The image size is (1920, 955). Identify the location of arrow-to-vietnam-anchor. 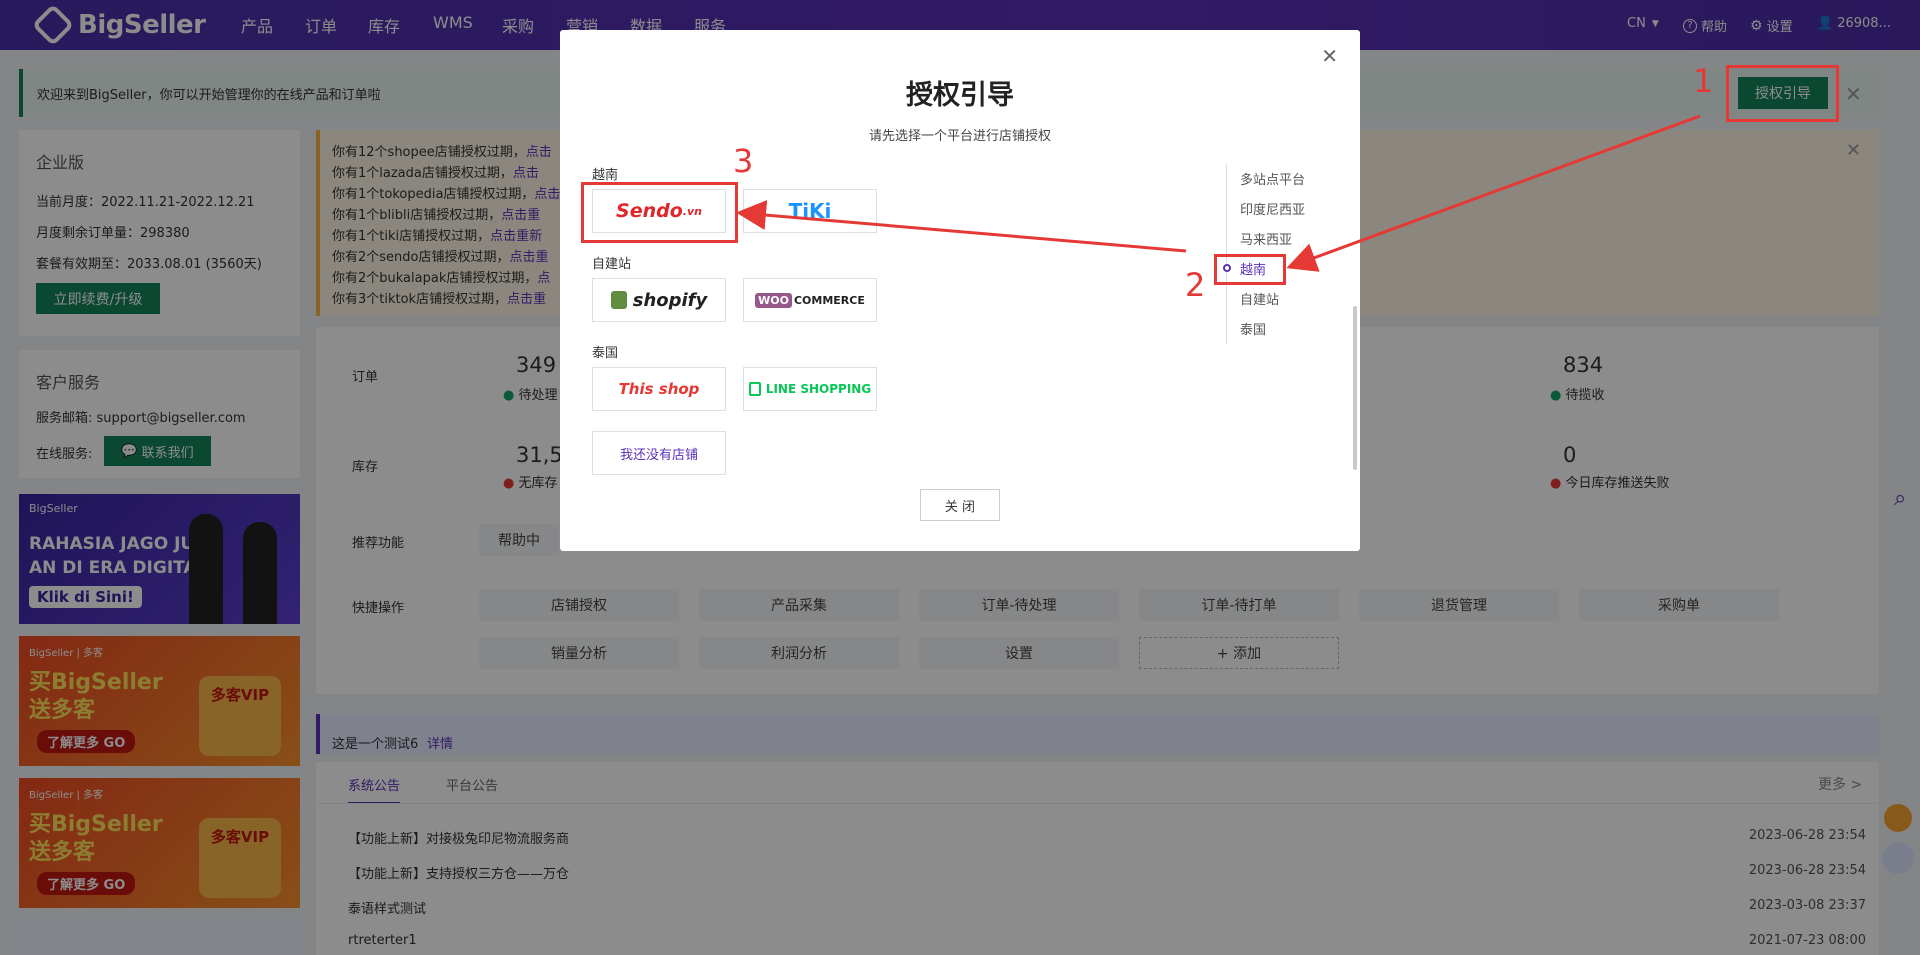
(1493, 193).